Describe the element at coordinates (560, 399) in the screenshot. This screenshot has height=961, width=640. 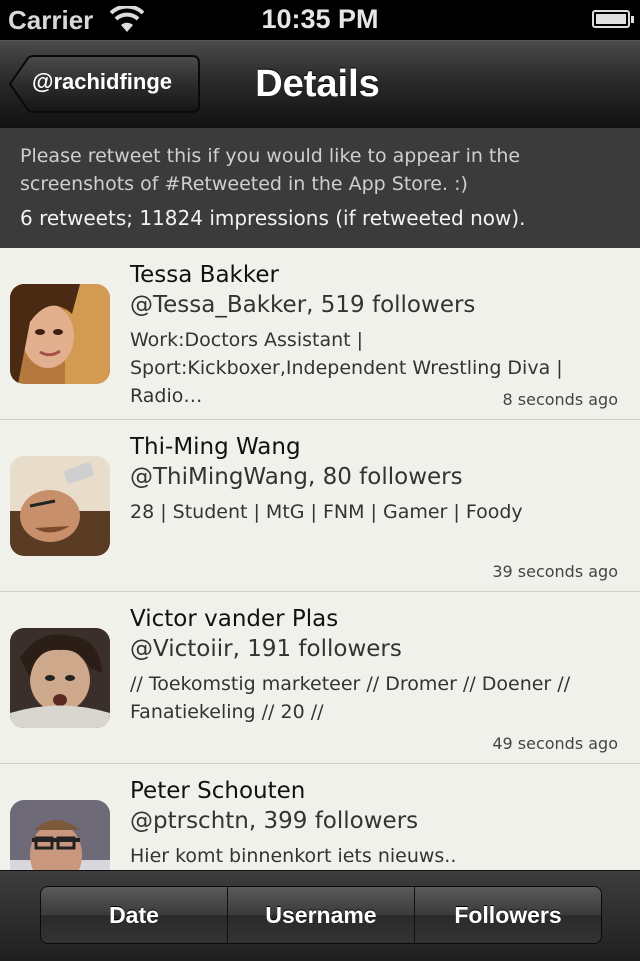
I see `retweet-time: 8 seconds ago` at that location.